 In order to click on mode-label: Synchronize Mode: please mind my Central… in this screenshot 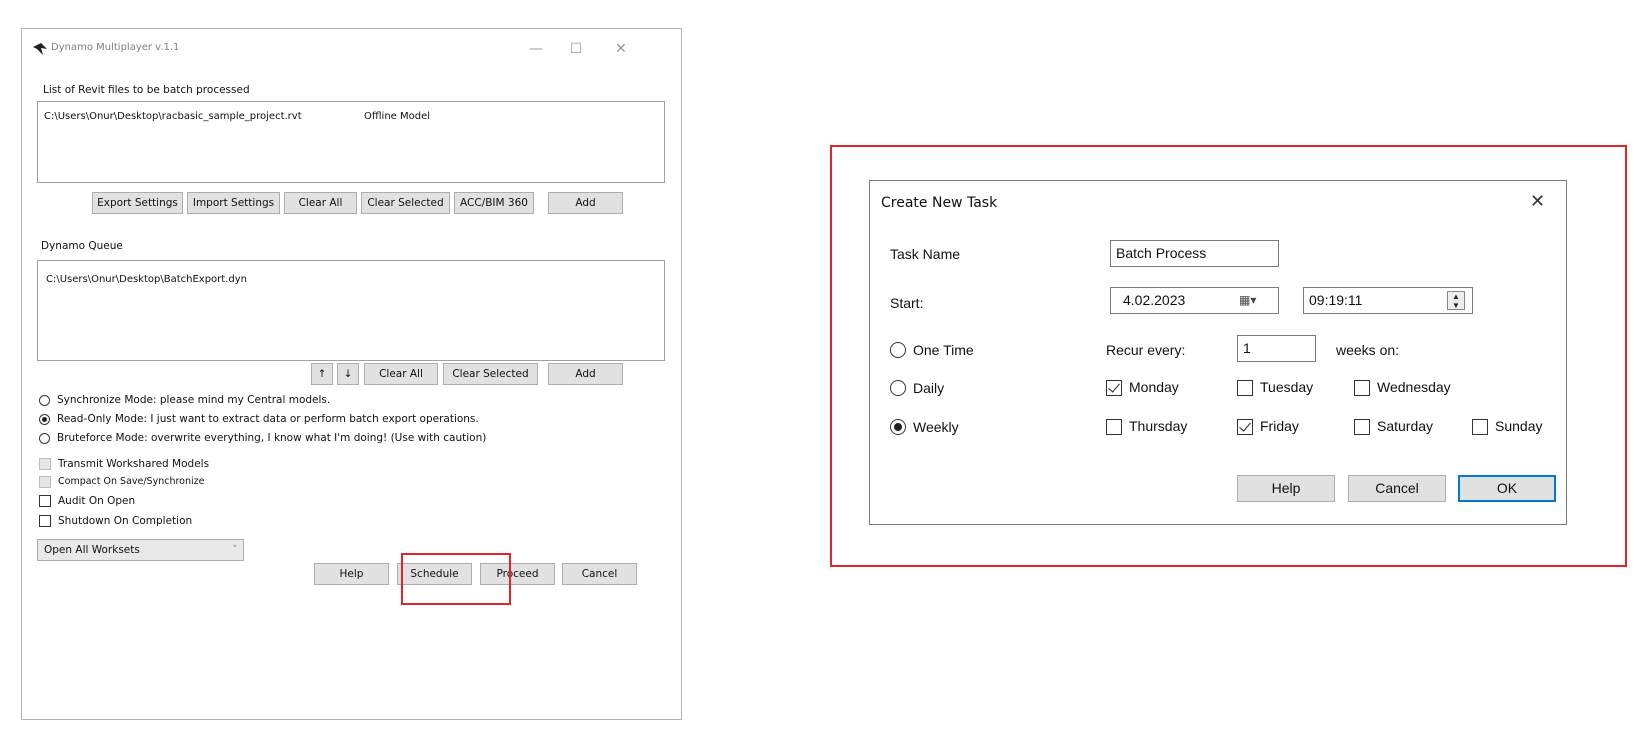, I will do `click(194, 400)`.